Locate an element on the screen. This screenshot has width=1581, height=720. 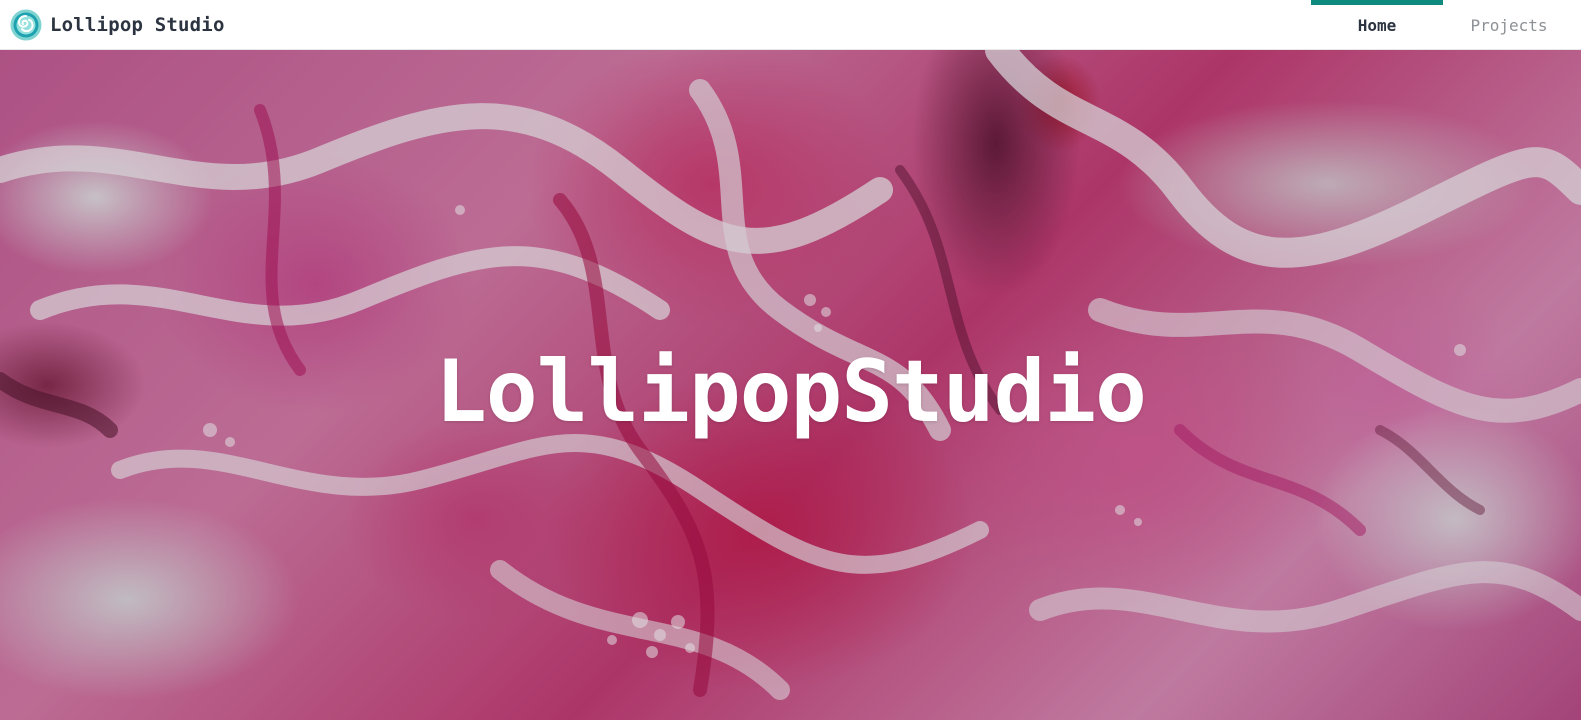
lollipop-studio-logo-icon is located at coordinates (26, 24).